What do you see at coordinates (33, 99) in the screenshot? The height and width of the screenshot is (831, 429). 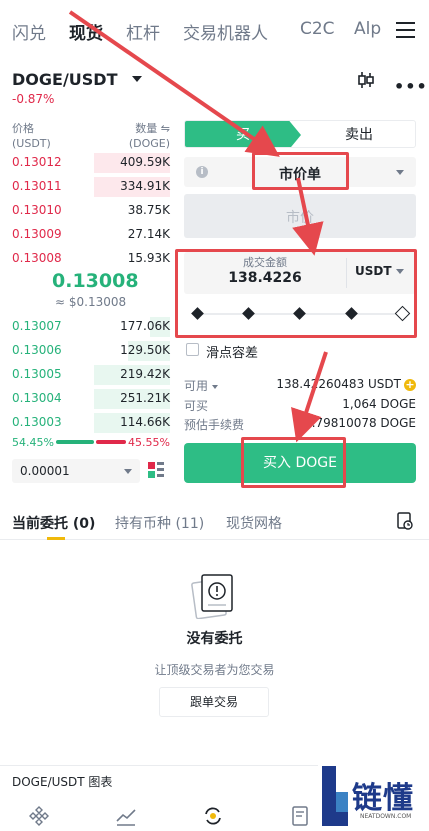 I see `pair-change: -0.87%` at bounding box center [33, 99].